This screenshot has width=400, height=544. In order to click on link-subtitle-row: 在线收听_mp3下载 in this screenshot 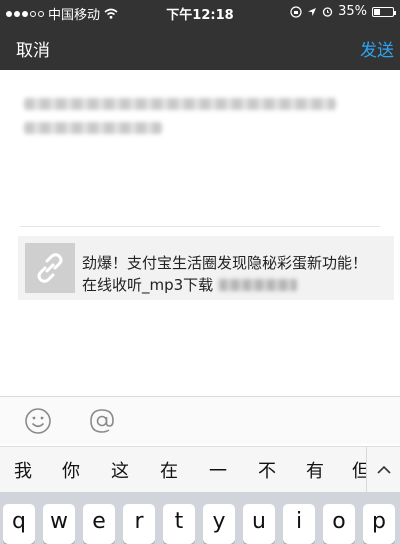, I will do `click(190, 284)`.